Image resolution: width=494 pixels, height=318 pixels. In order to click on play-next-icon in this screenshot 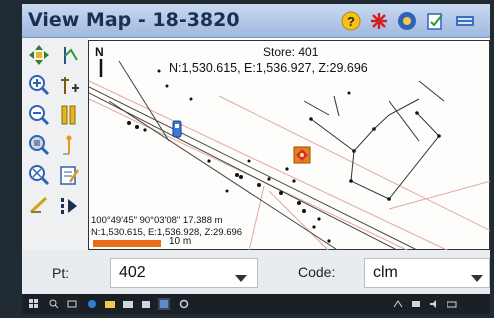, I will do `click(69, 205)`.